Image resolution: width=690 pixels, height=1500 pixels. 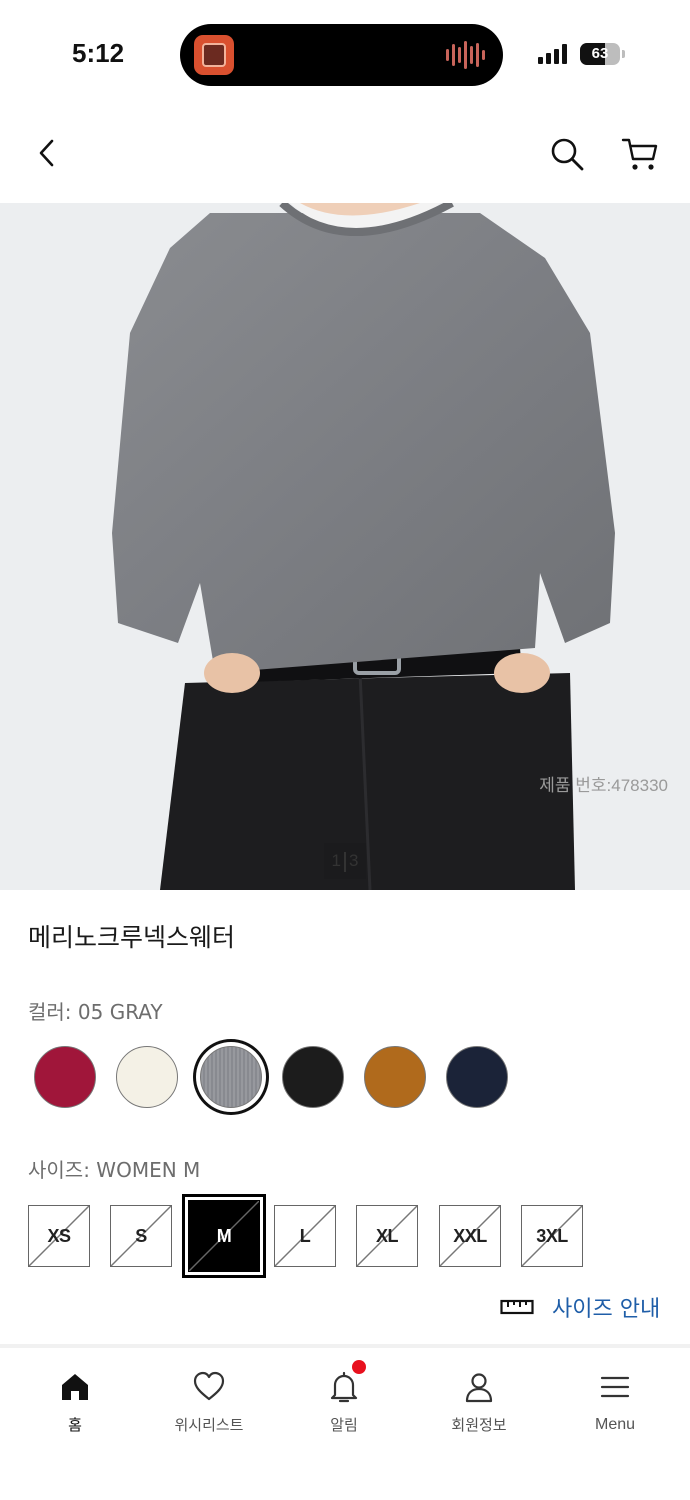 What do you see at coordinates (479, 1388) in the screenshot?
I see `user-icon` at bounding box center [479, 1388].